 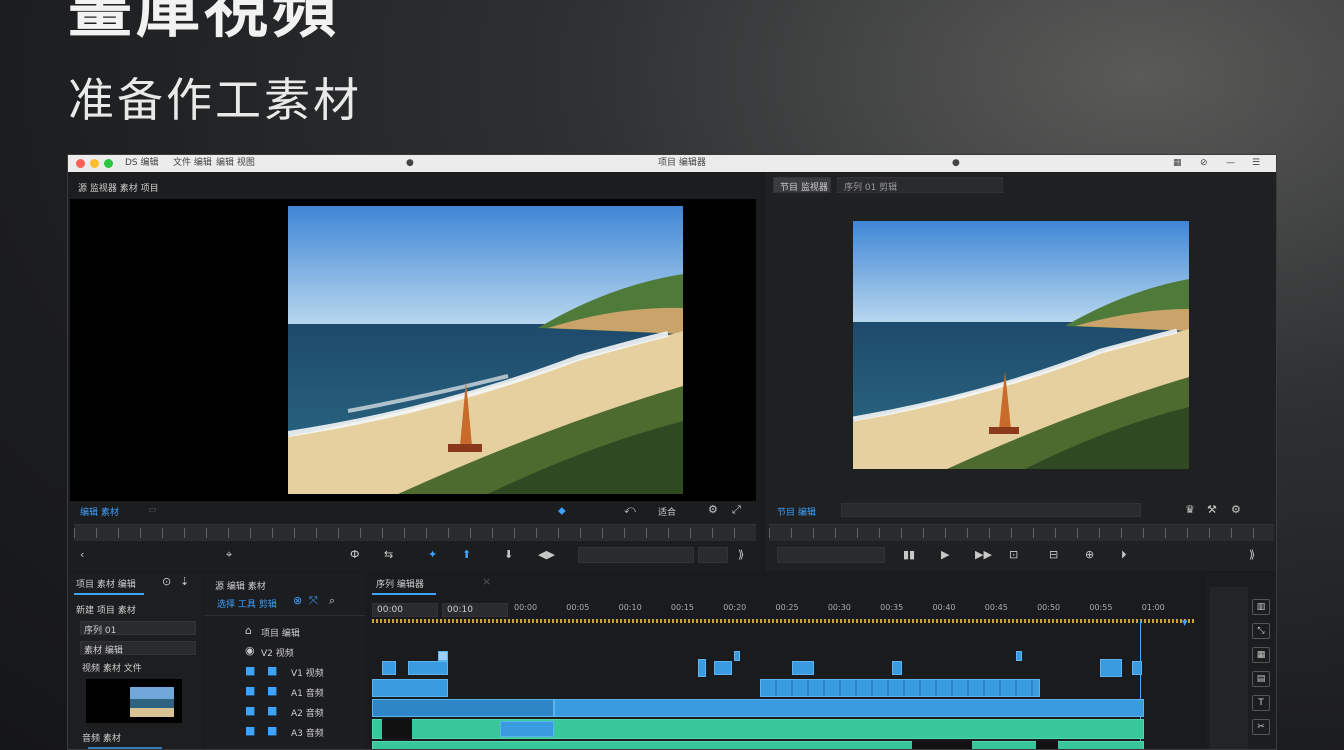 I want to click on program-tab: 节目 监视器, so click(x=802, y=185).